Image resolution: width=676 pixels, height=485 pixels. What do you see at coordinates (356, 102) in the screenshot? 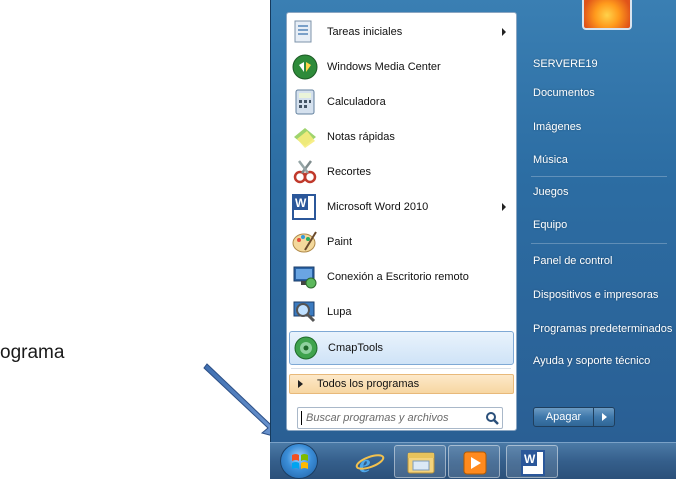
I see `program-label: Calculadora` at bounding box center [356, 102].